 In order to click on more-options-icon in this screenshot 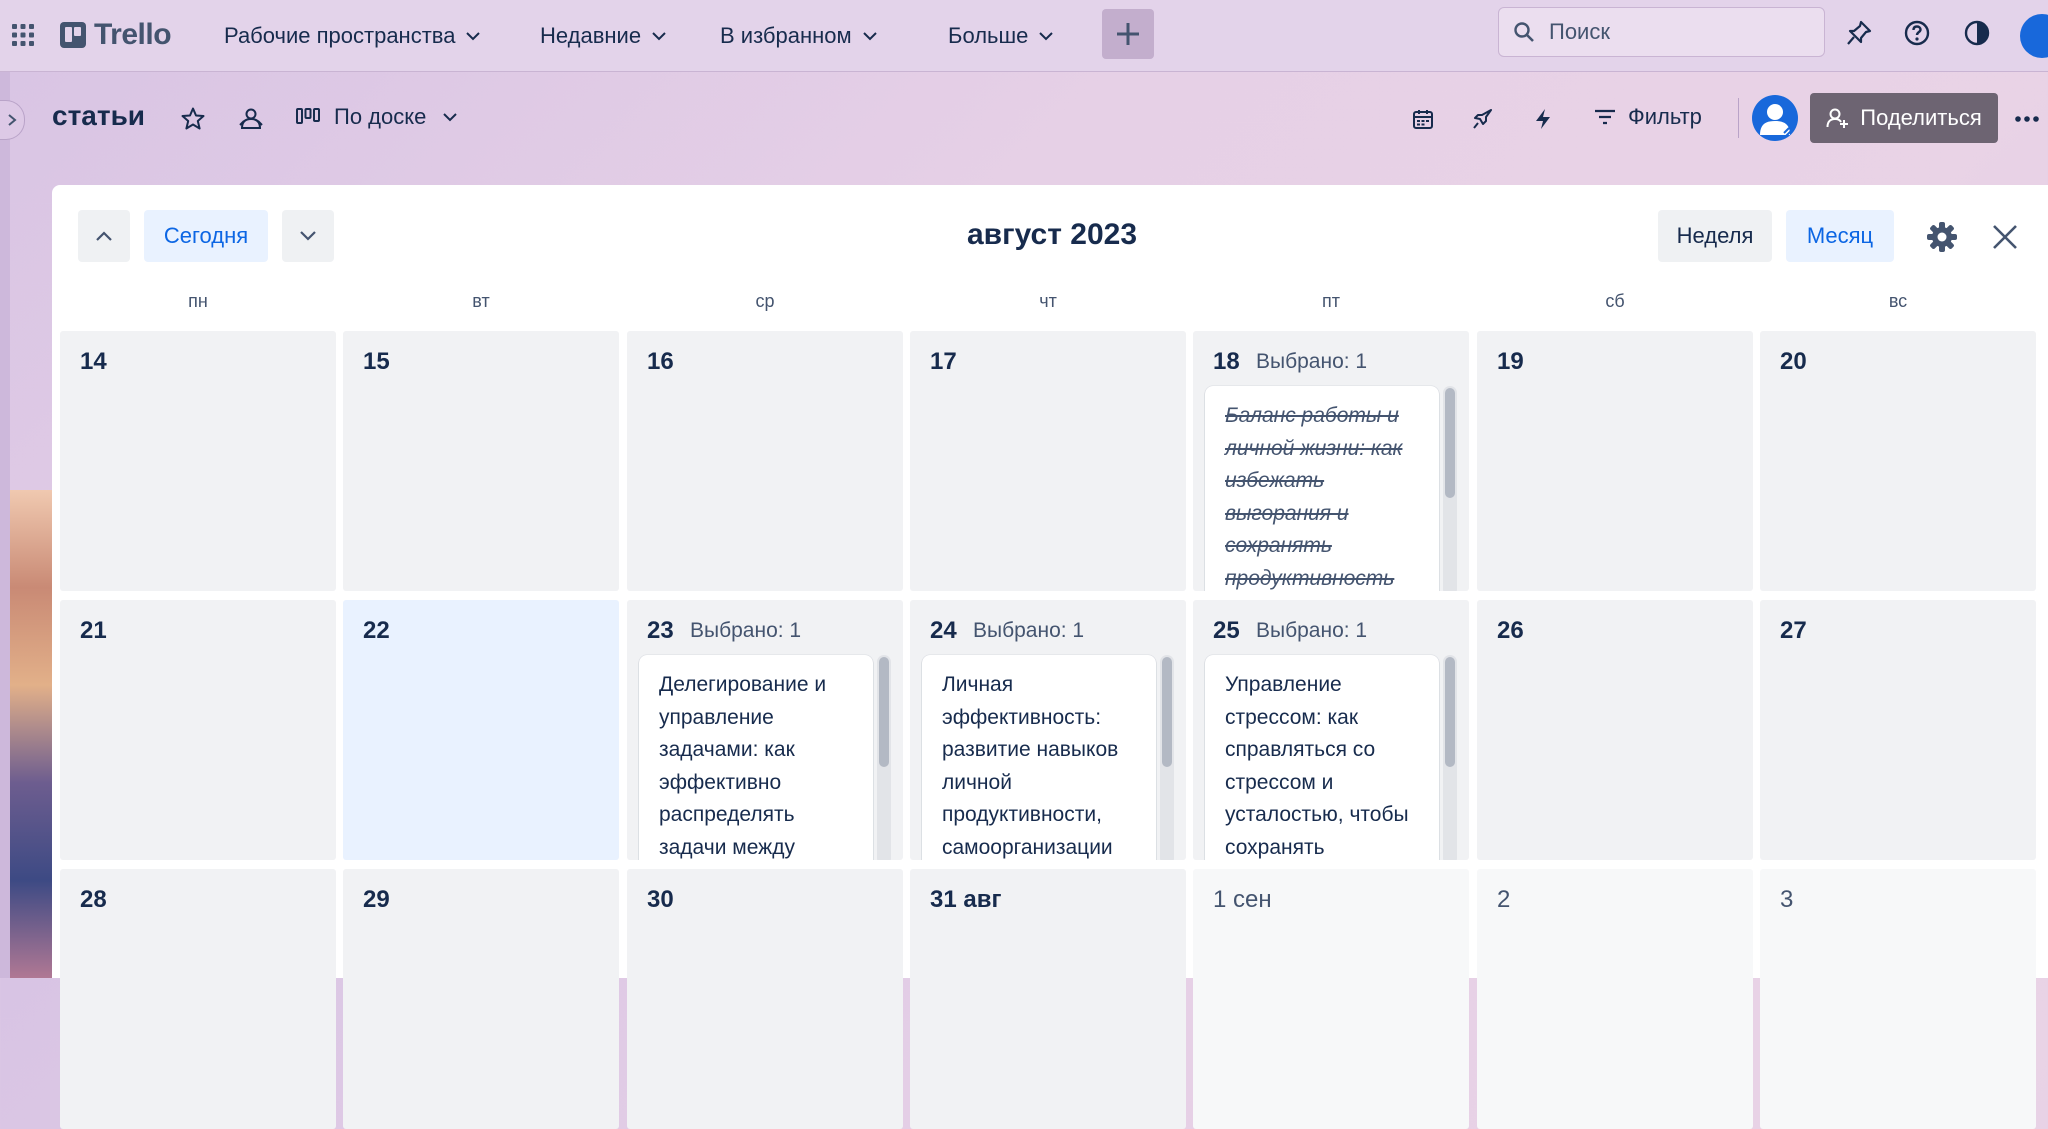, I will do `click(2027, 119)`.